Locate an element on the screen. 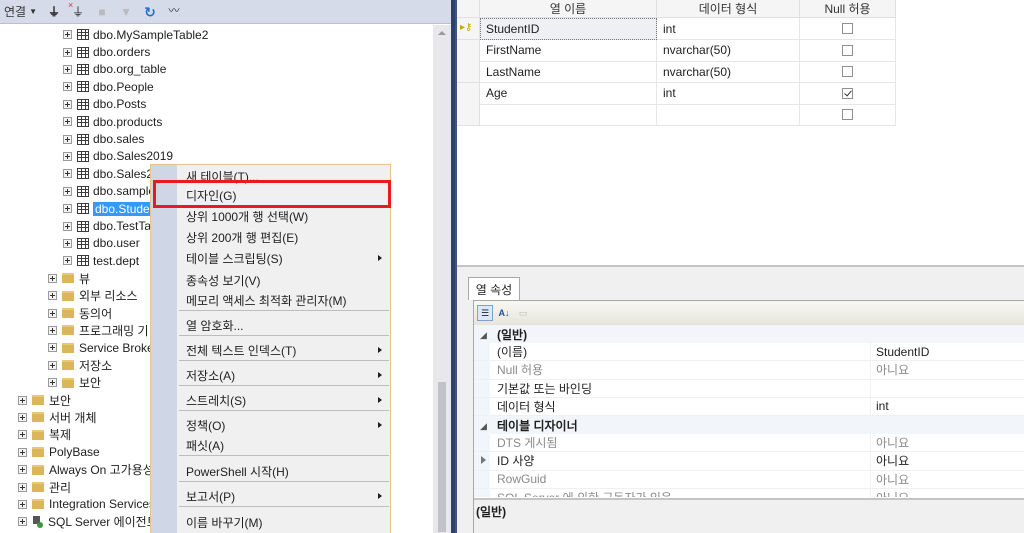 Image resolution: width=1024 pixels, height=533 pixels. property-row: SQL Server 에 의한 구독자가 있음 아니요 is located at coordinates (749, 492).